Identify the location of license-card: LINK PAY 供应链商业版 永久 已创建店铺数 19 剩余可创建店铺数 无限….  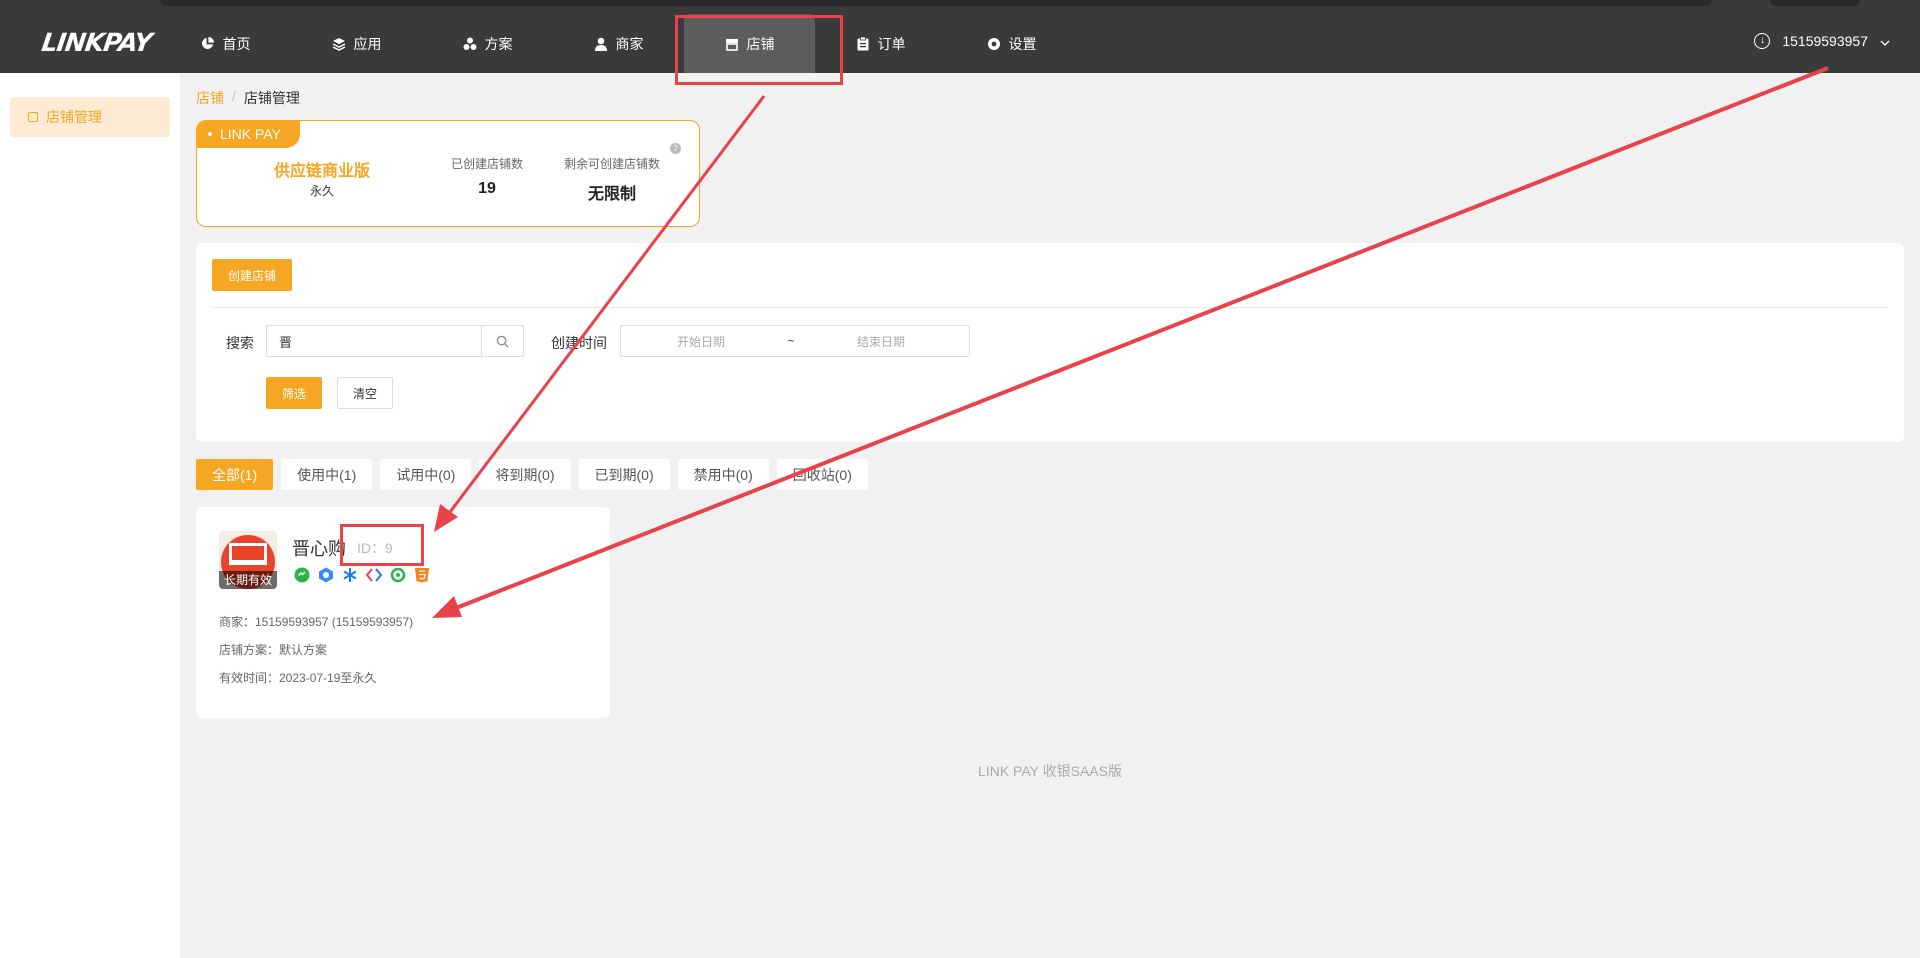
(448, 173).